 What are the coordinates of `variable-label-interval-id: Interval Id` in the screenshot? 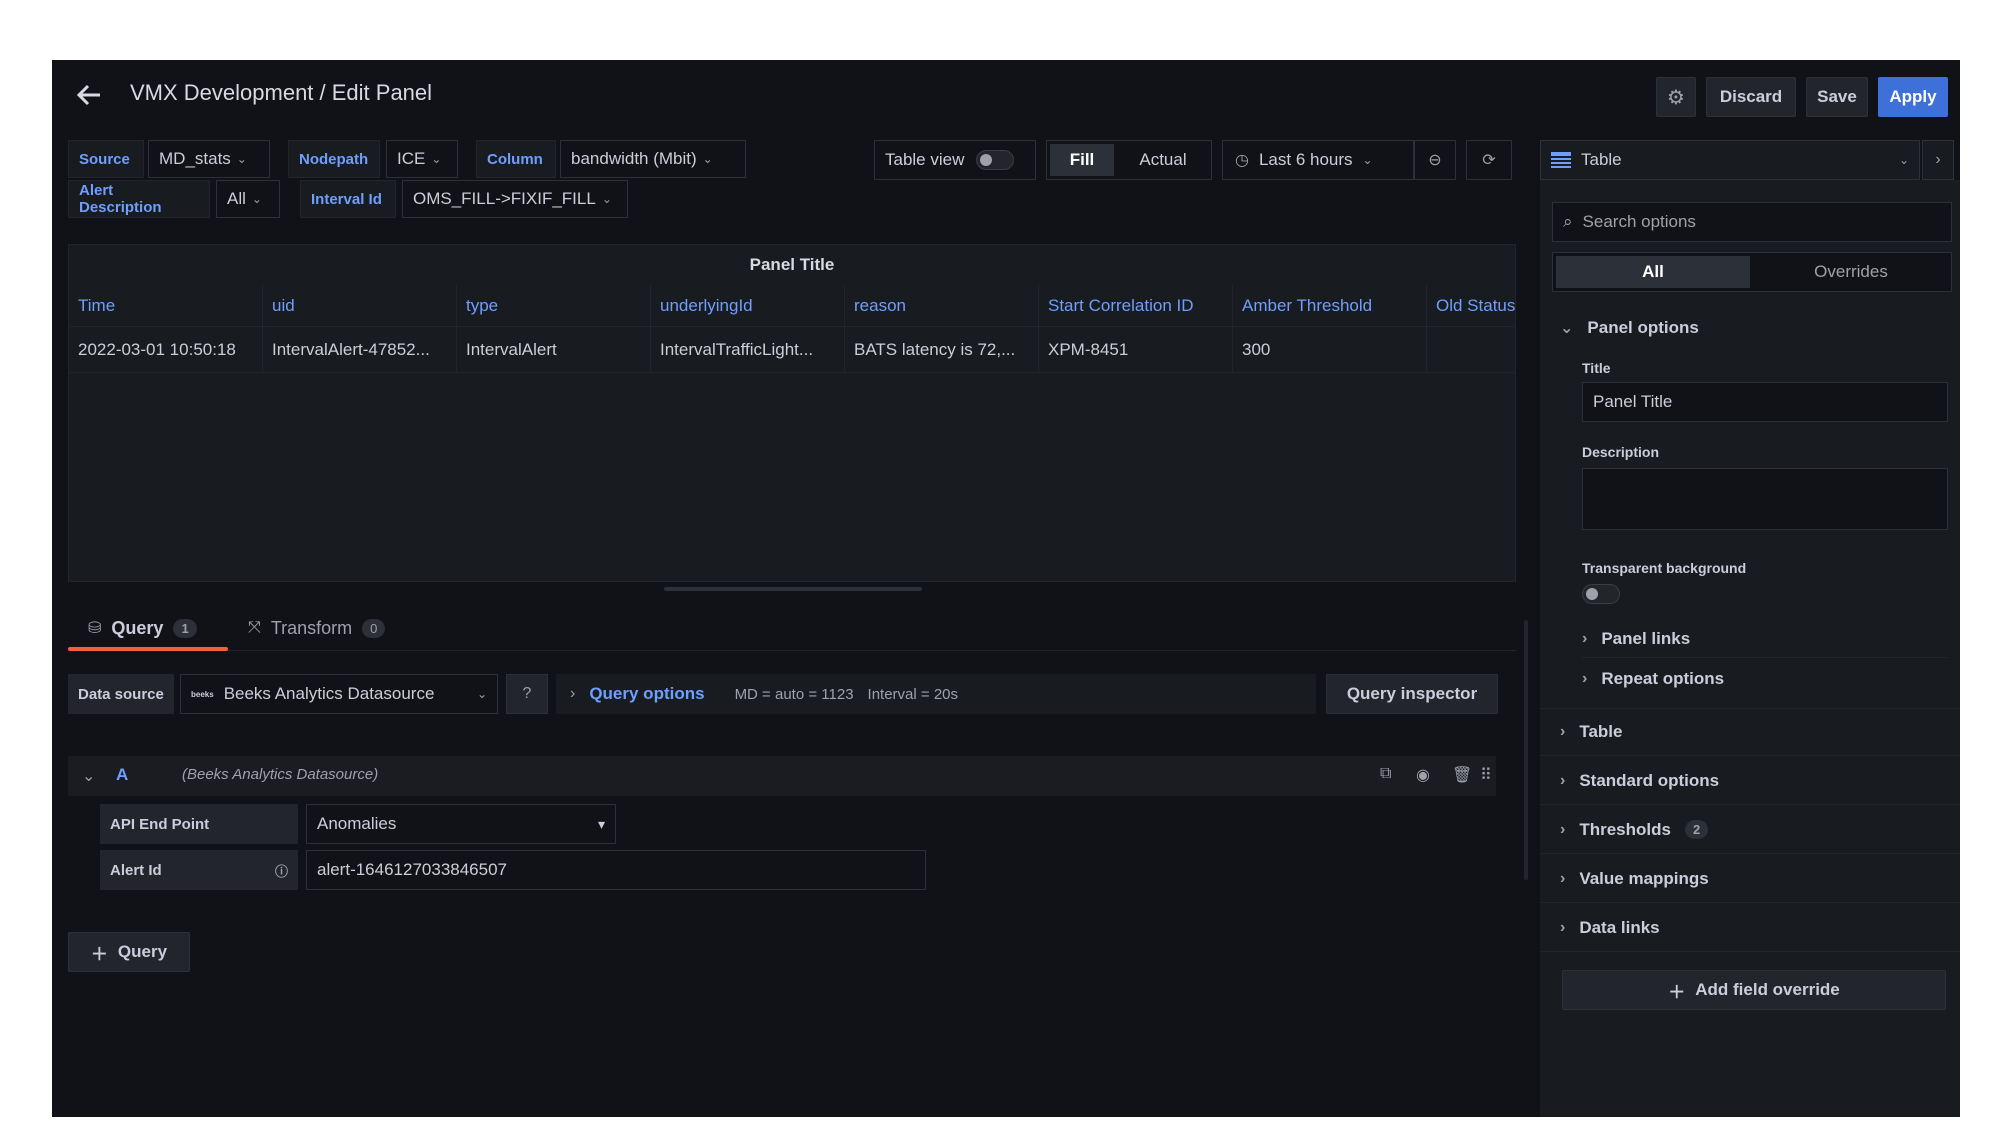 It's located at (348, 199).